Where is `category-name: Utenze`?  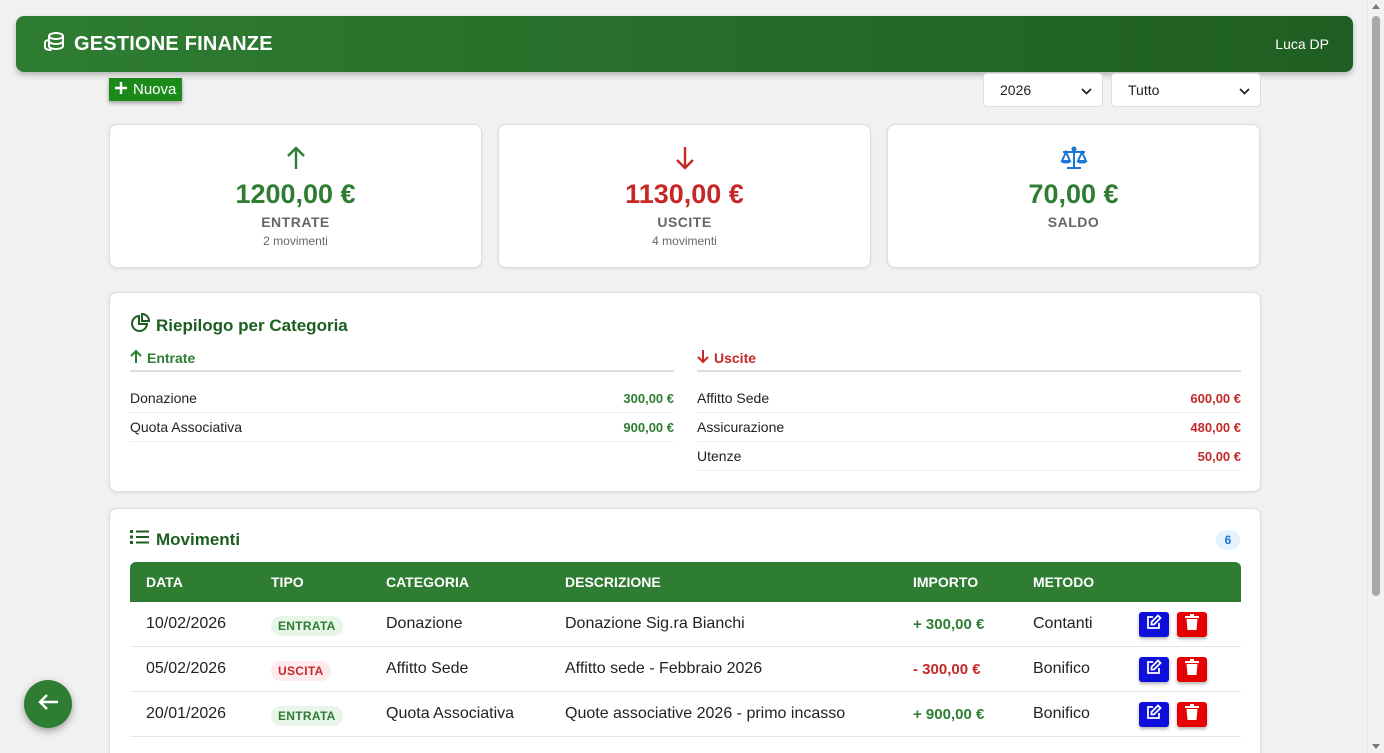 category-name: Utenze is located at coordinates (719, 456).